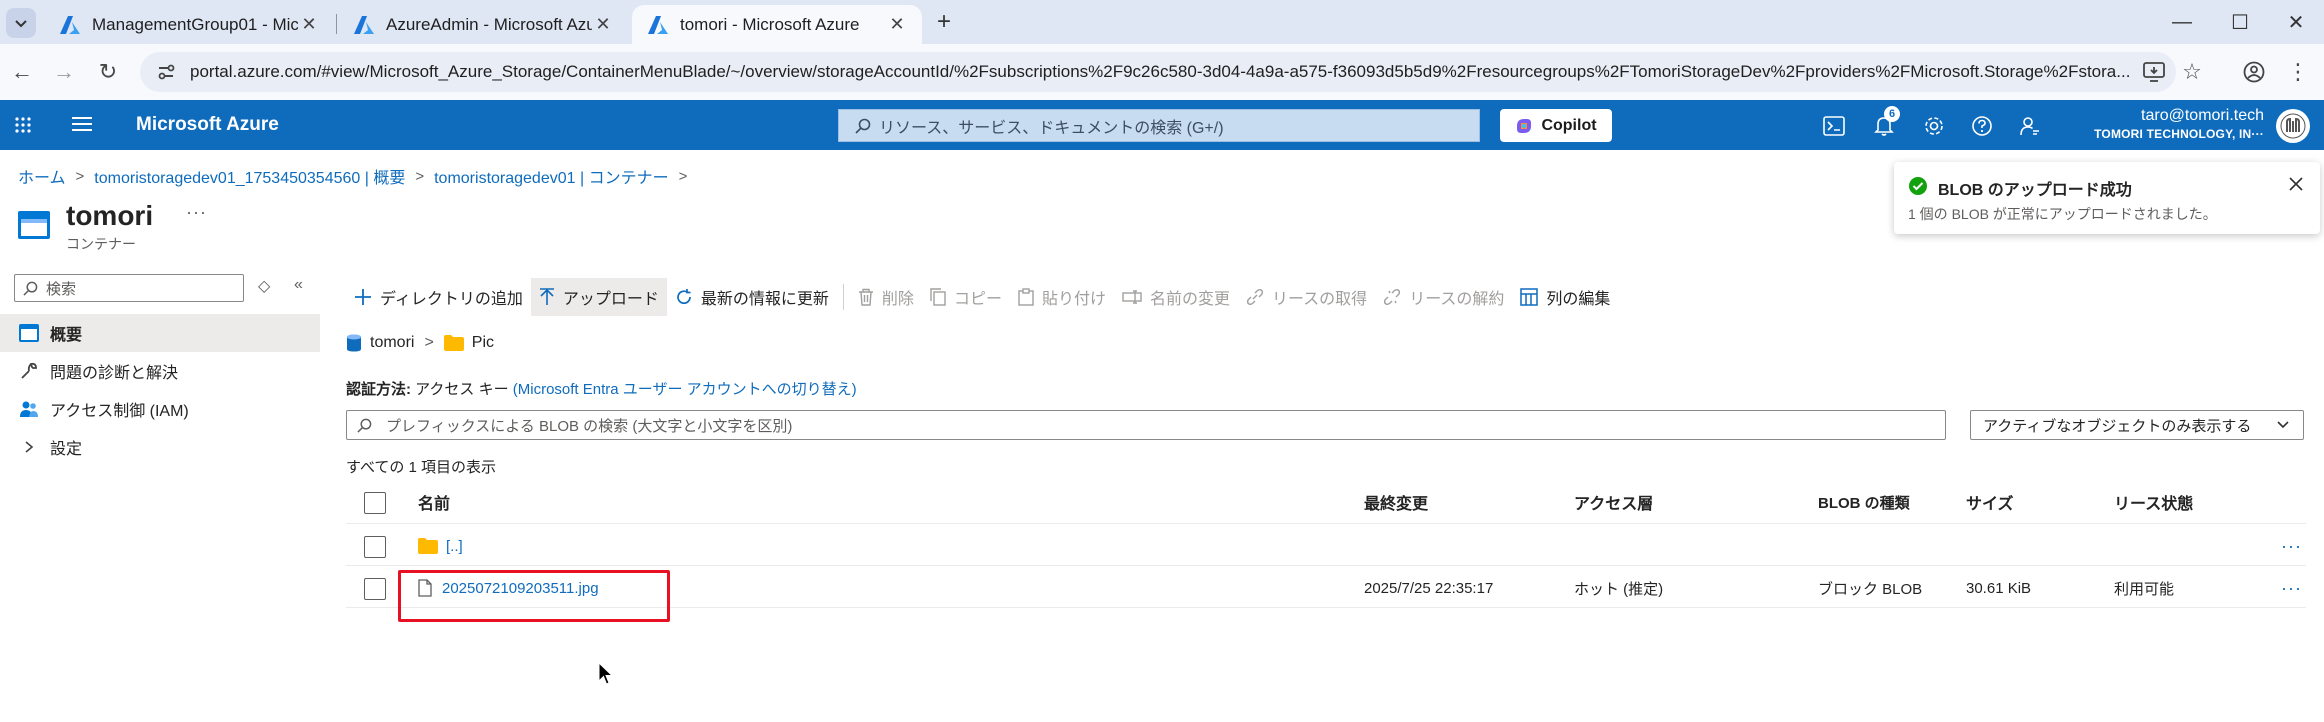  Describe the element at coordinates (683, 176) in the screenshot. I see `chevron-right-icon: >` at that location.